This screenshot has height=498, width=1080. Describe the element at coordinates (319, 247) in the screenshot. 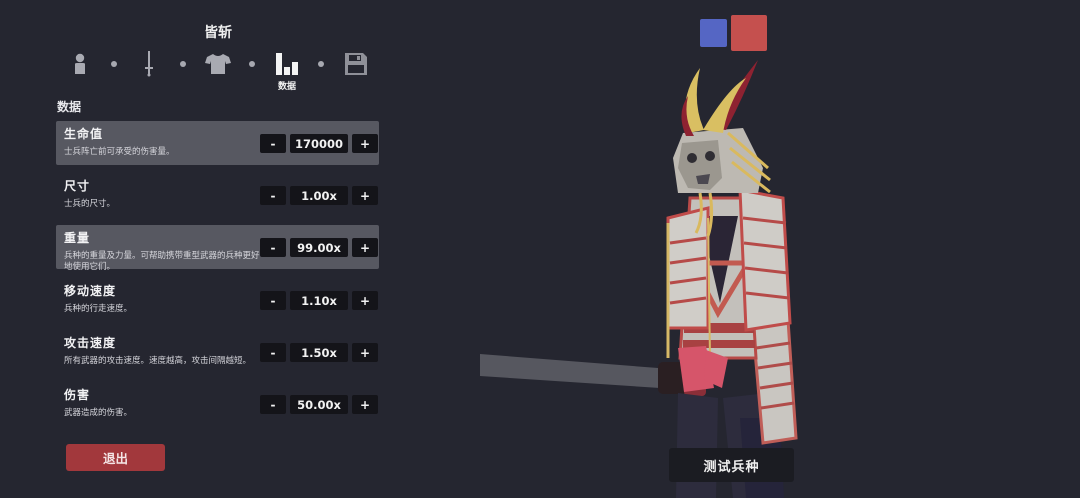

I see `stat-value: 99.00x` at that location.